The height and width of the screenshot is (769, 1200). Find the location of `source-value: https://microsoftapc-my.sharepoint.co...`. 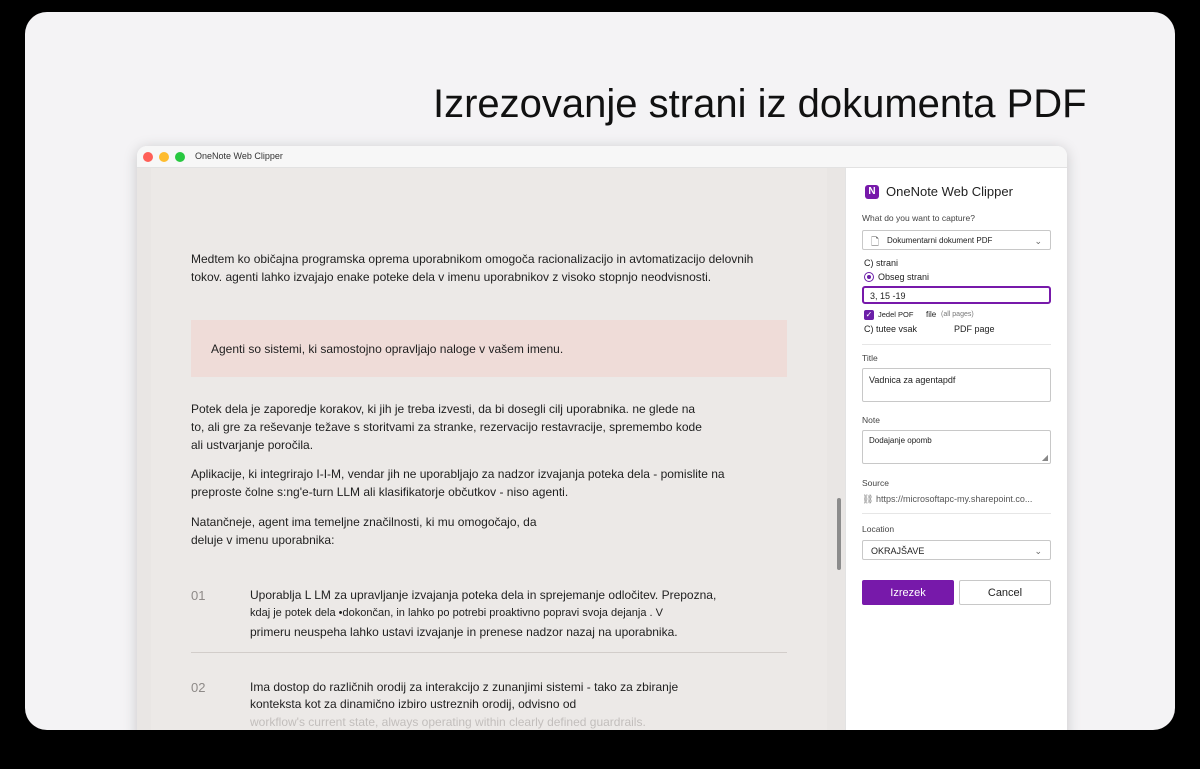

source-value: https://microsoftapc-my.sharepoint.co... is located at coordinates (954, 499).